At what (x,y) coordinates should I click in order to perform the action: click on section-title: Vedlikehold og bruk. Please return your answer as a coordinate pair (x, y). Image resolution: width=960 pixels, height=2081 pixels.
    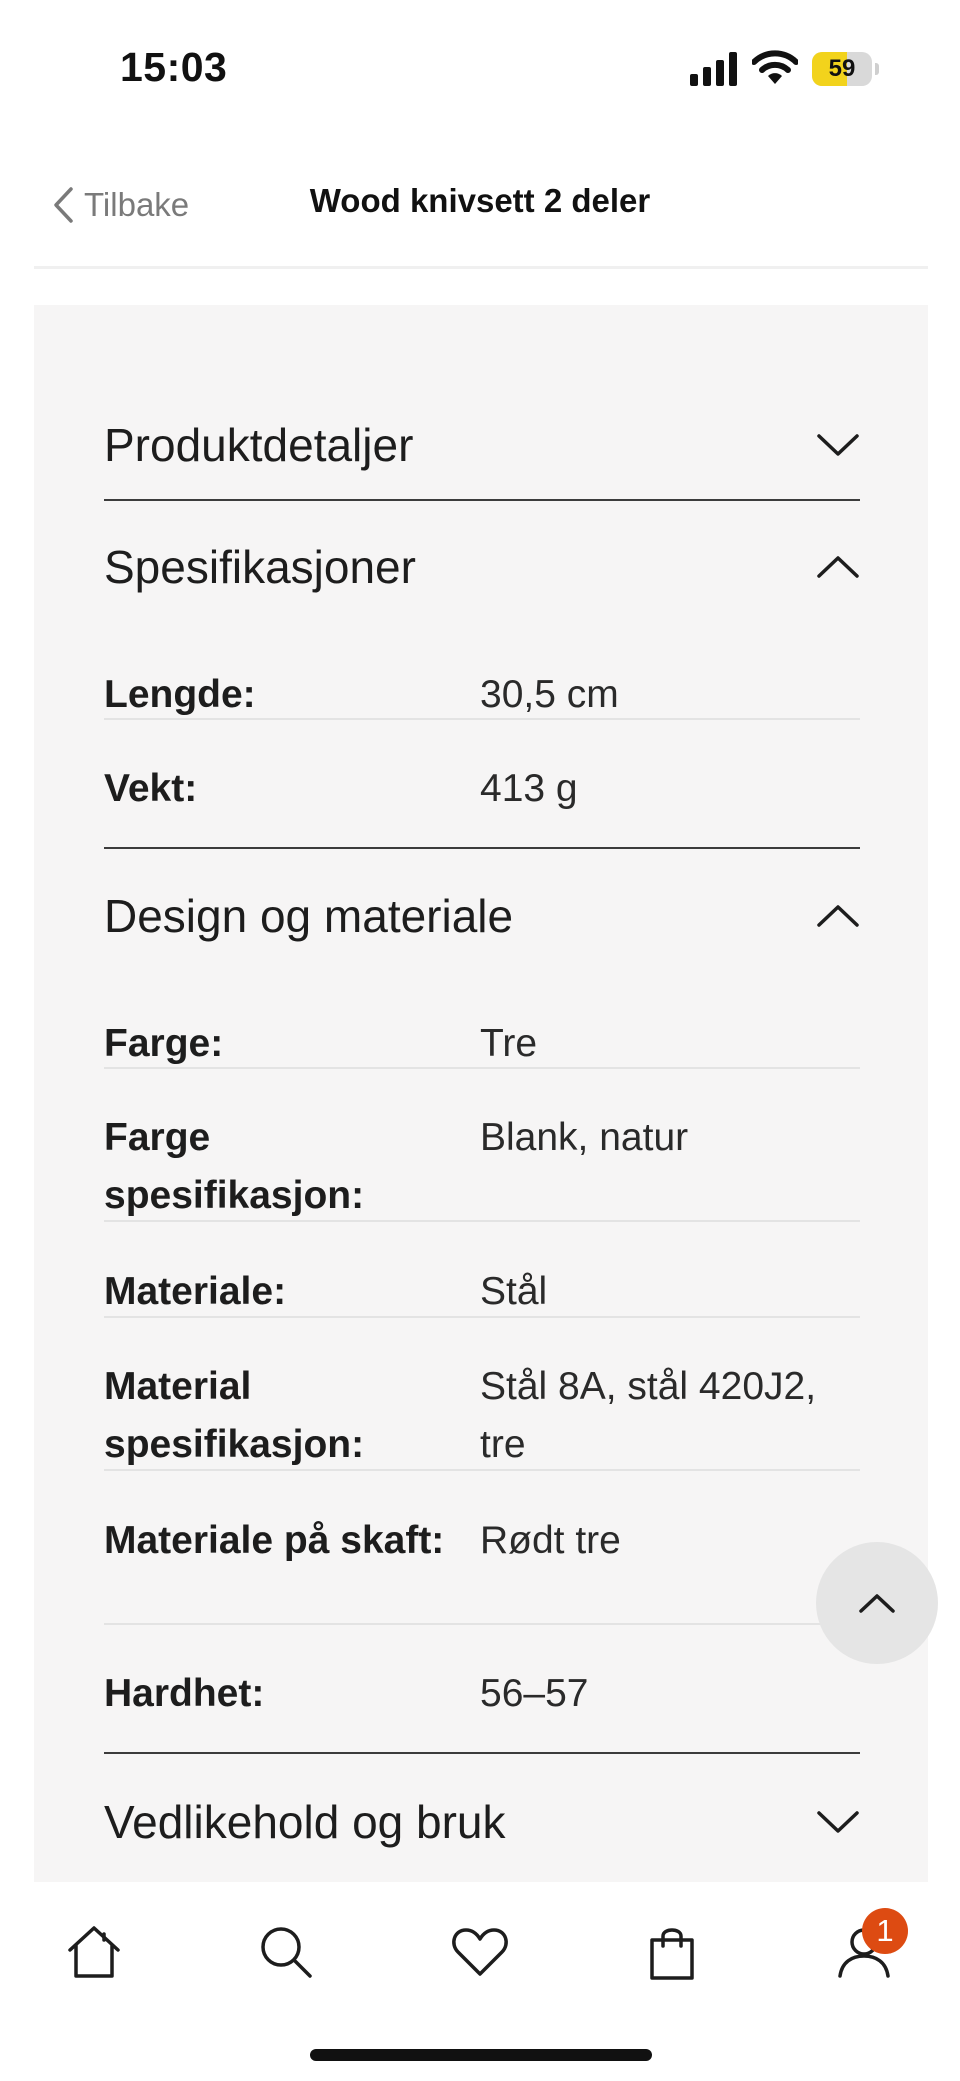
    Looking at the image, I should click on (305, 1822).